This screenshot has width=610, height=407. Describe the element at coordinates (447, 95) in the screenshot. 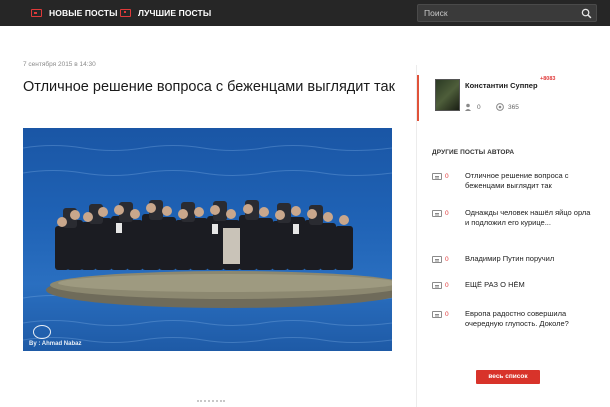

I see `avatar` at that location.